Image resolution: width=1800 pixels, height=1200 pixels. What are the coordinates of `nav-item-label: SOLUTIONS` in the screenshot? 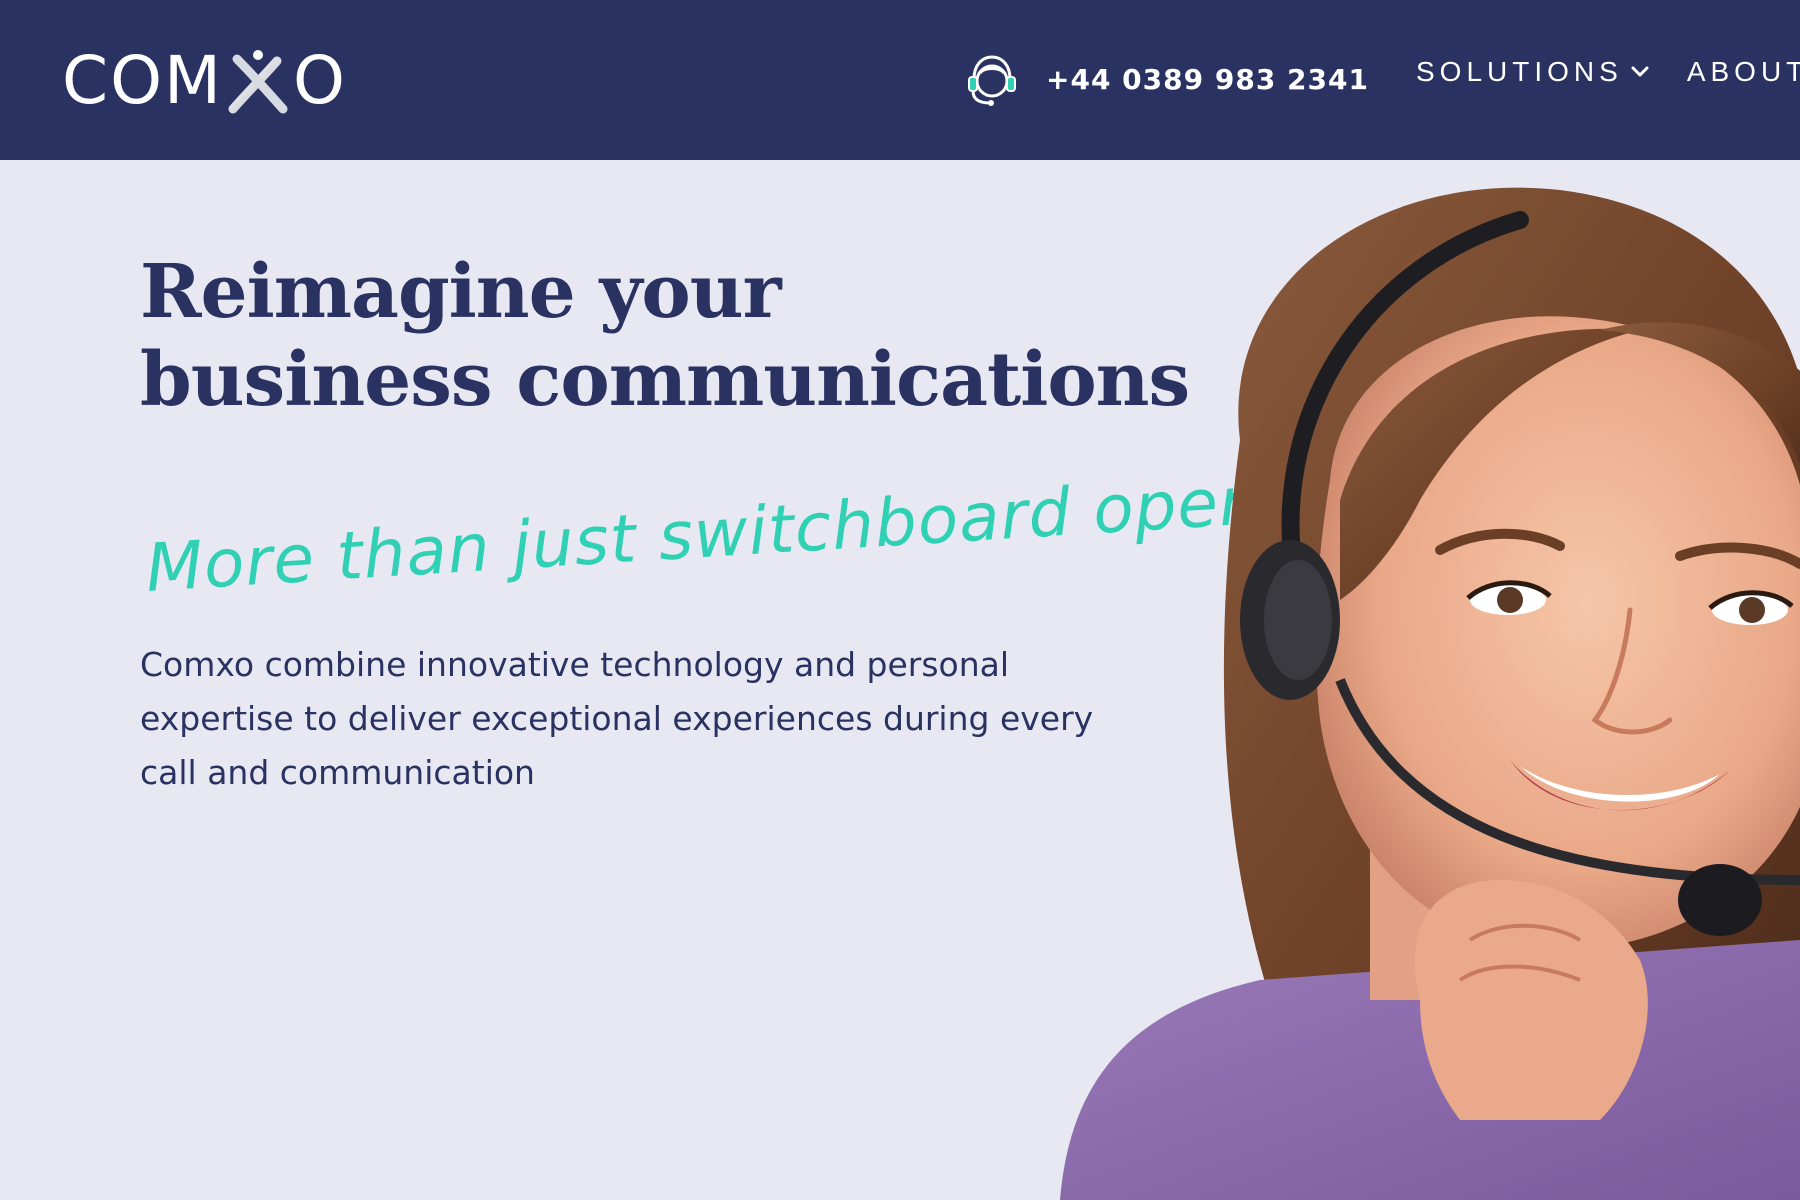 It's located at (1519, 71).